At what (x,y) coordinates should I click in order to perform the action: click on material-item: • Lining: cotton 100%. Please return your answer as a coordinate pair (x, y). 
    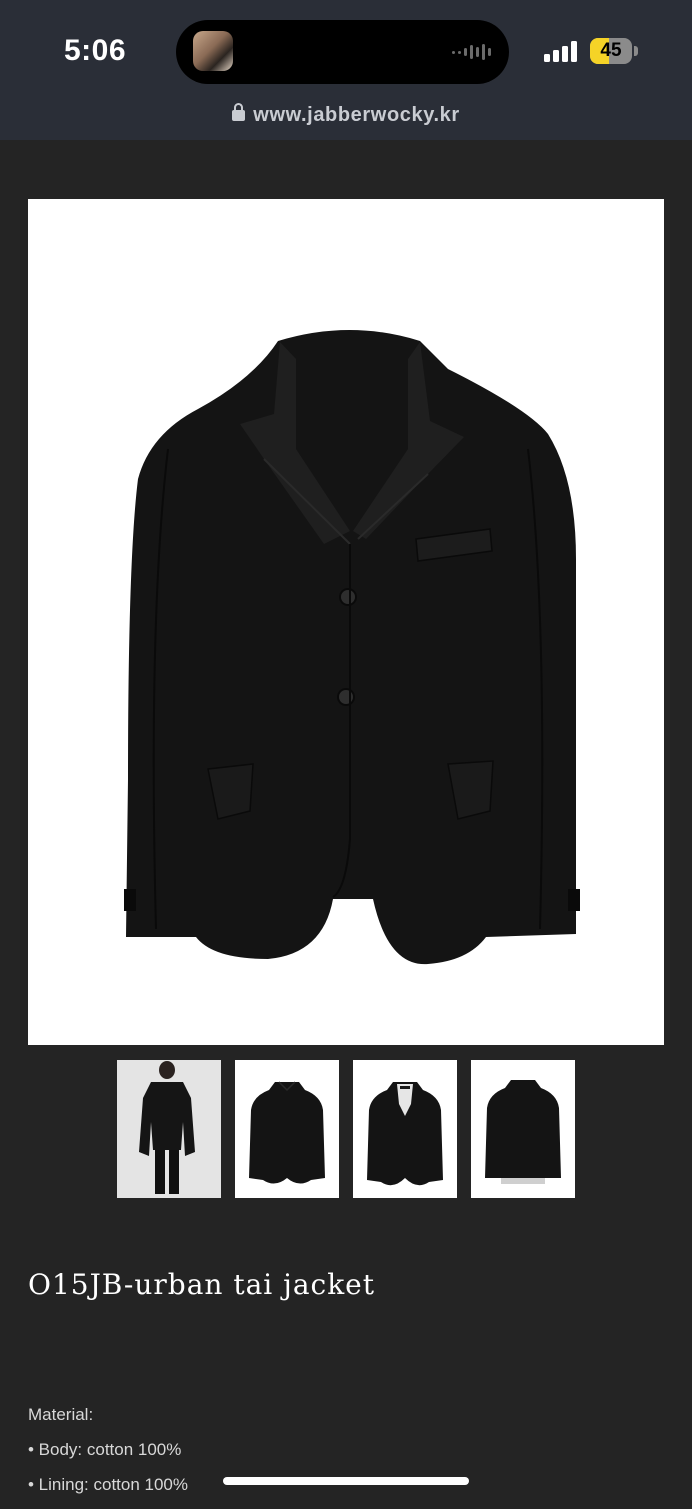
    Looking at the image, I should click on (108, 1484).